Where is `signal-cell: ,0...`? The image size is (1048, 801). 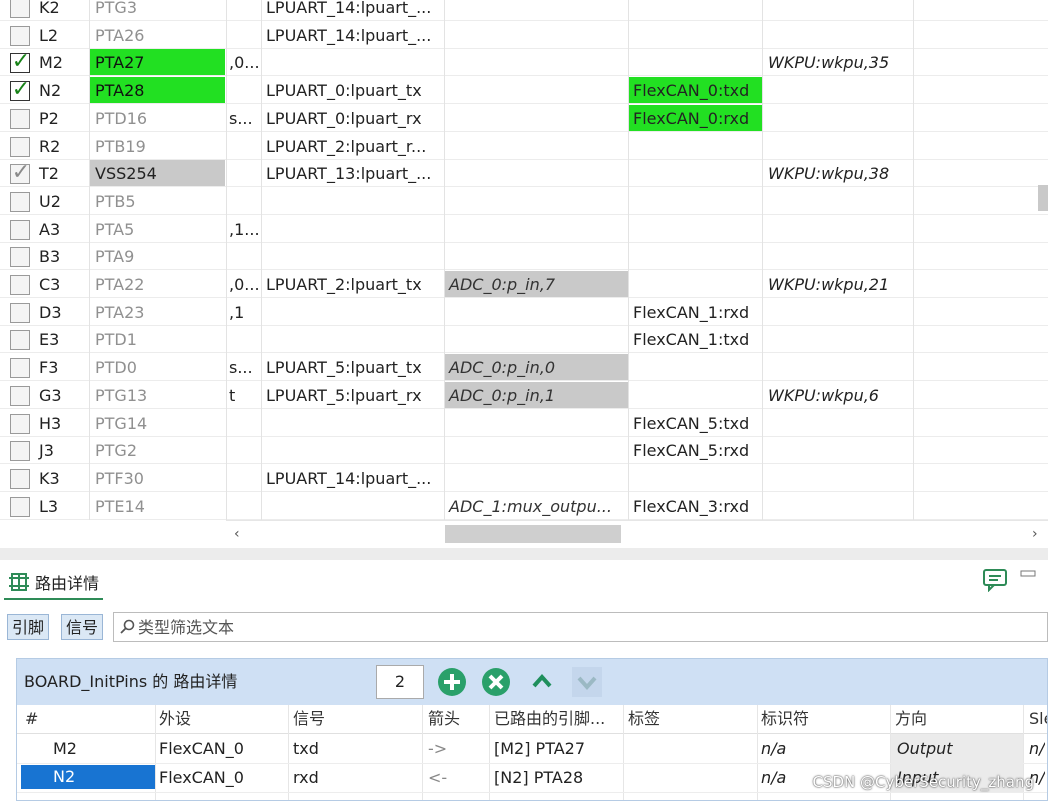 signal-cell: ,0... is located at coordinates (244, 284).